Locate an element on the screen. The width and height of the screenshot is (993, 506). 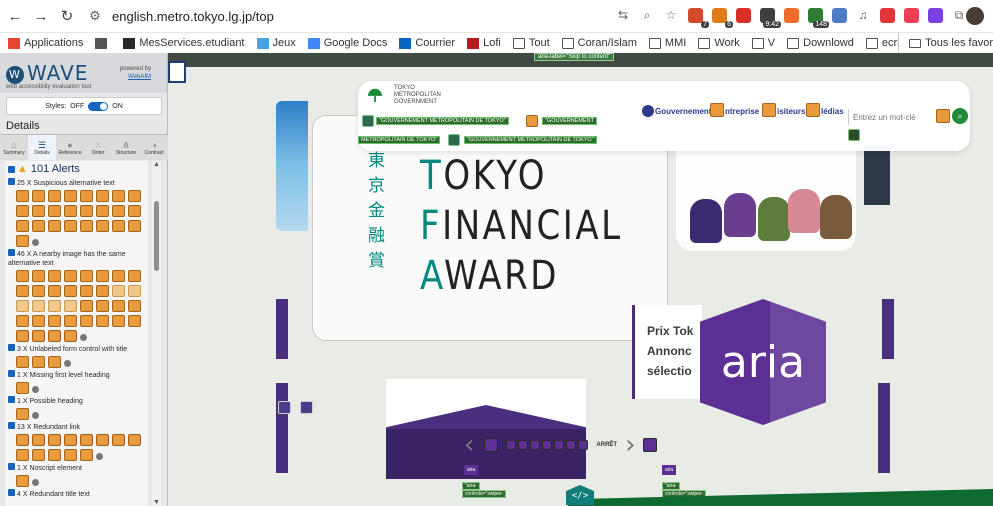
skip-link-tag: aria-label="Skip to content" is located at coordinates (574, 57).